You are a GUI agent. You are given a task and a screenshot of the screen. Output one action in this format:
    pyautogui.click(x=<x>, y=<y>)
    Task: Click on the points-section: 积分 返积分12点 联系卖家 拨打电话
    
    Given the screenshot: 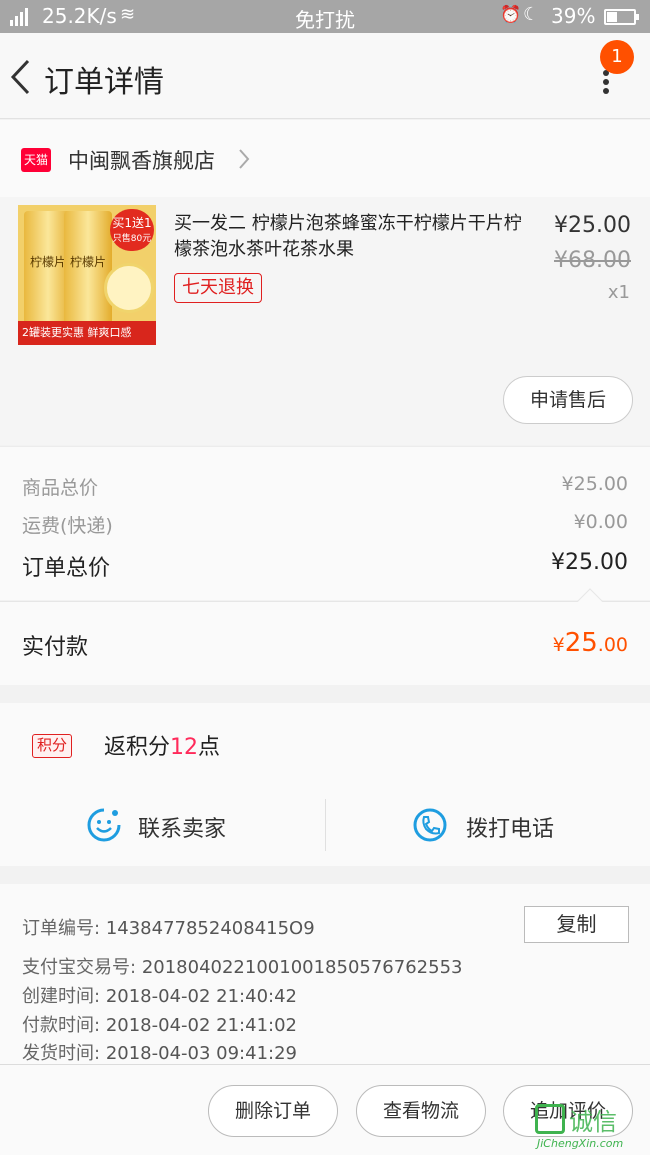 What is the action you would take?
    pyautogui.click(x=325, y=784)
    